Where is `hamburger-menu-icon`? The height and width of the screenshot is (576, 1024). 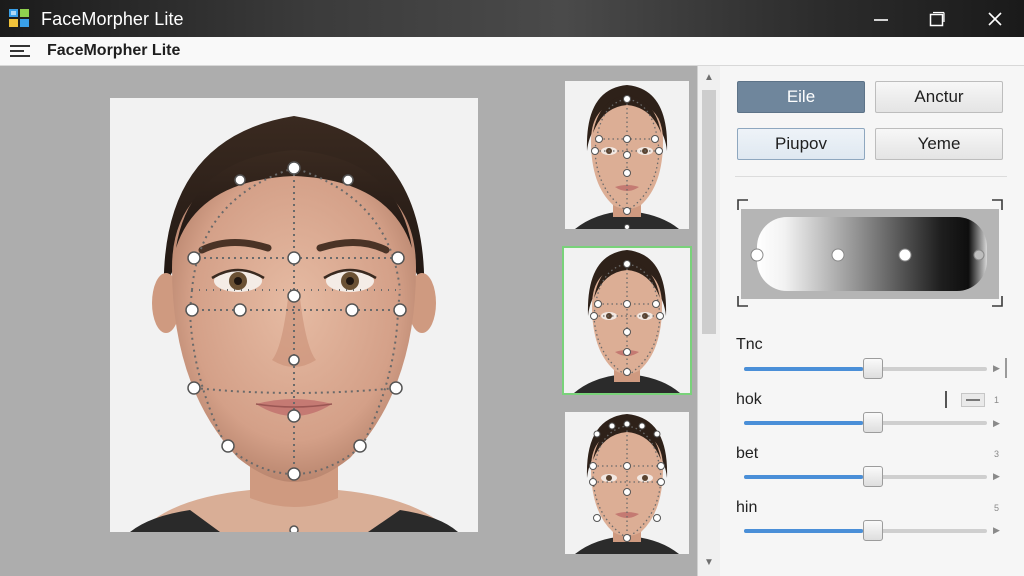
hamburger-menu-icon is located at coordinates (20, 51).